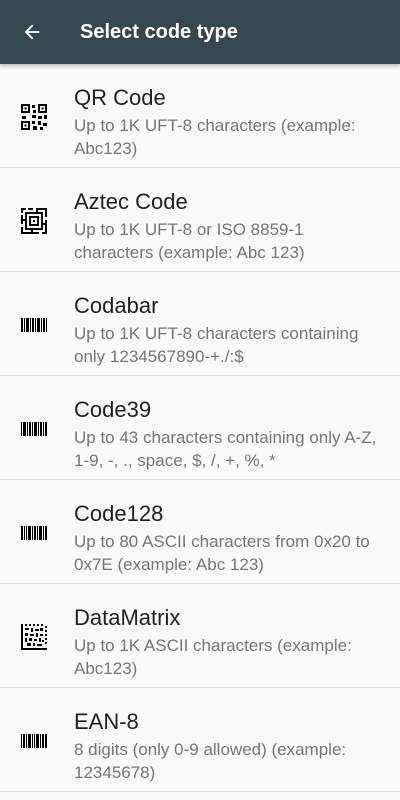  What do you see at coordinates (106, 721) in the screenshot?
I see `list-item-title: EAN-8` at bounding box center [106, 721].